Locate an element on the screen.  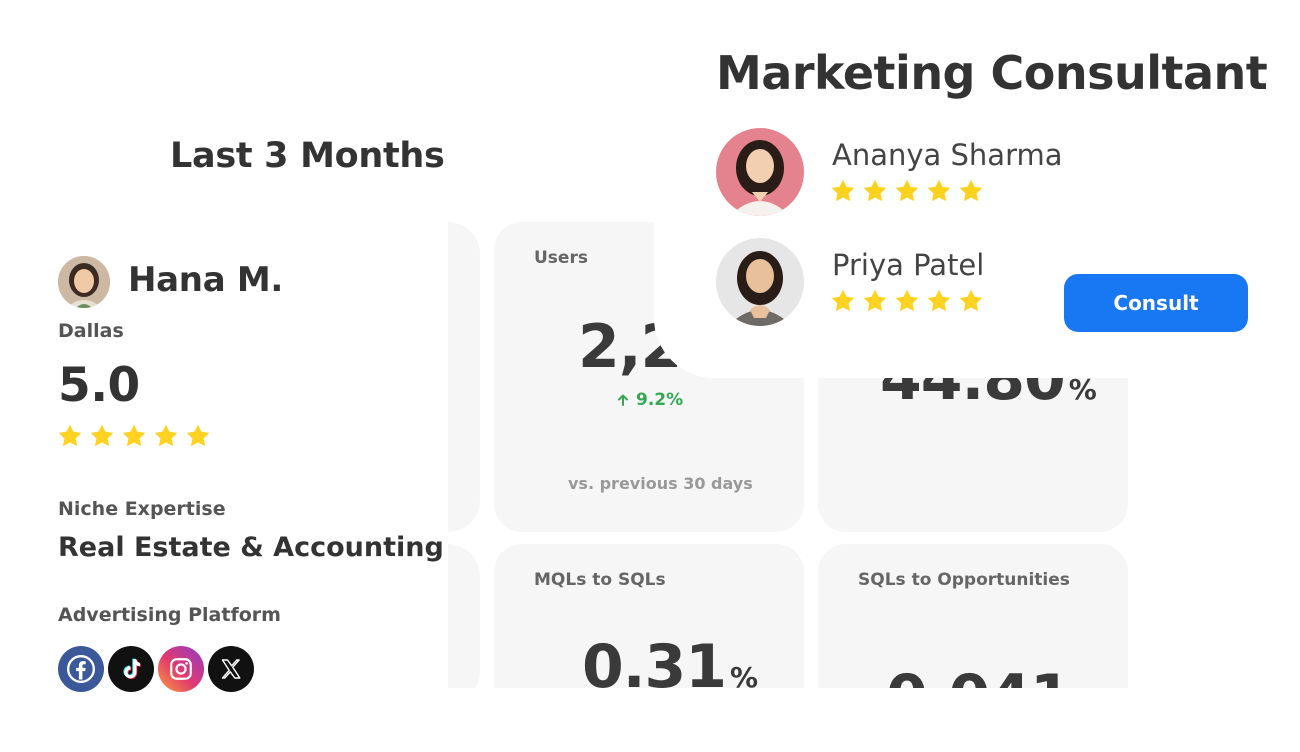
consultant-name: Priya Patel is located at coordinates (908, 265).